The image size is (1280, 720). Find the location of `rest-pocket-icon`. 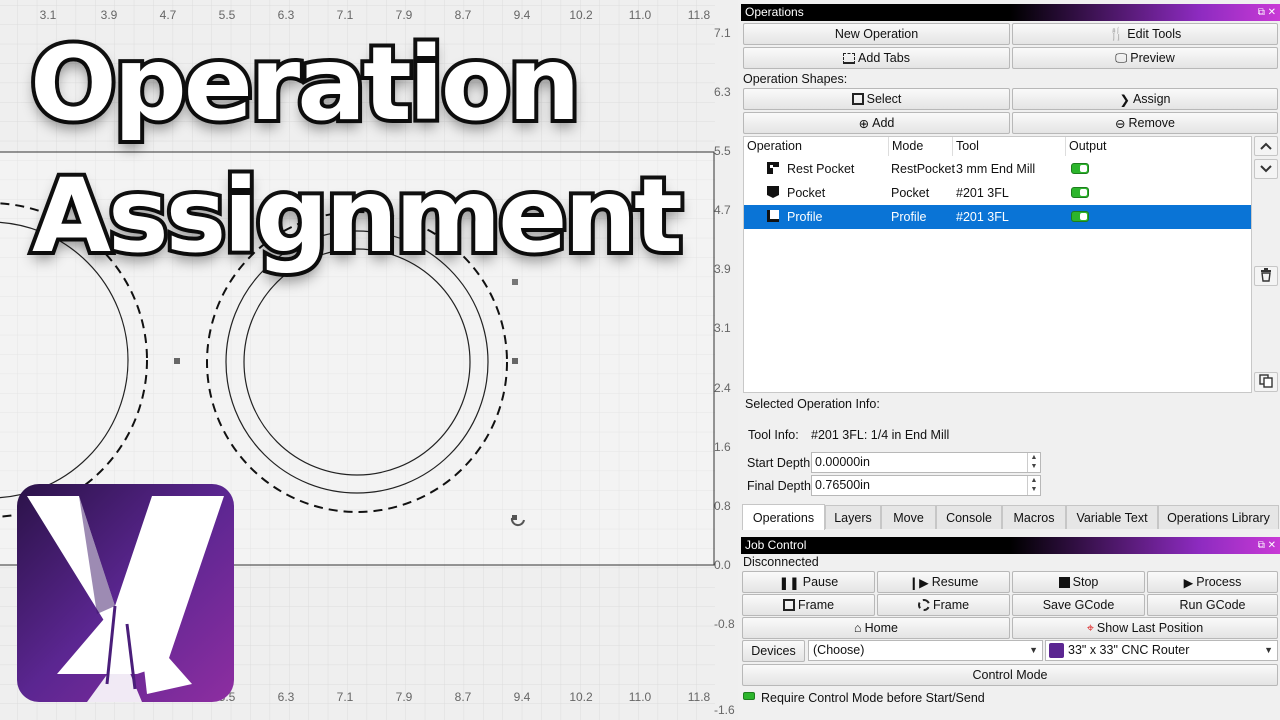

rest-pocket-icon is located at coordinates (773, 169).